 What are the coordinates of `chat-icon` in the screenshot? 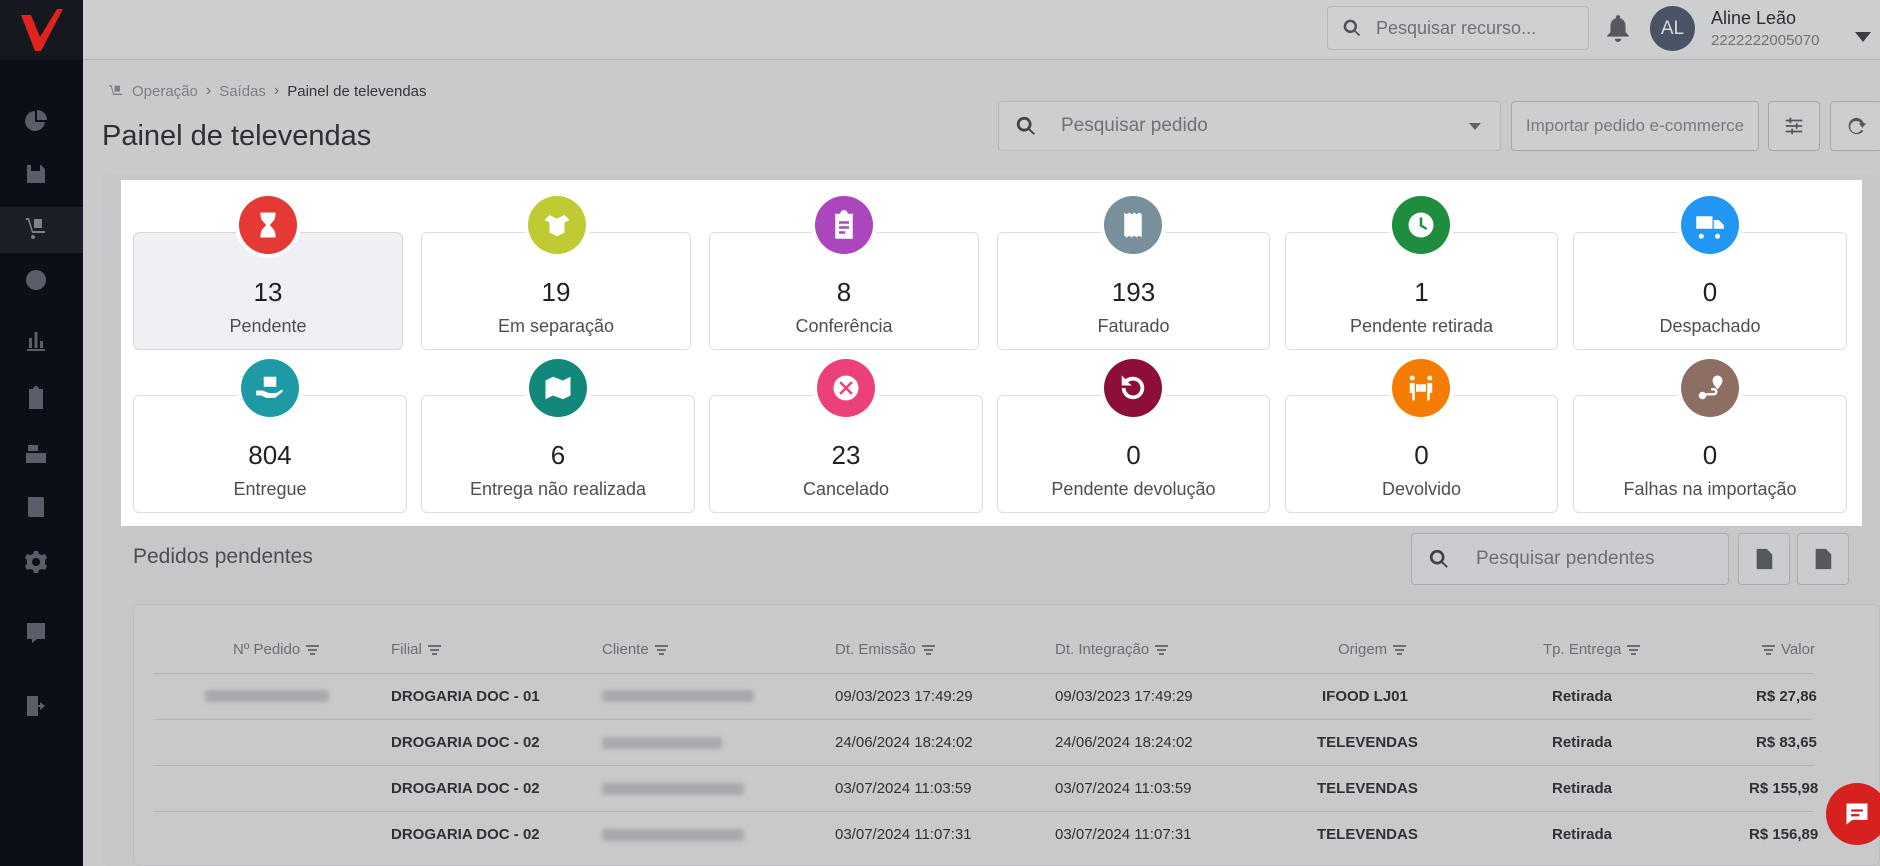 It's located at (1857, 814).